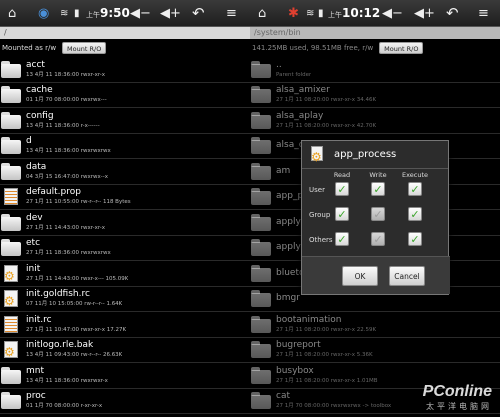  I want to click on file-name: am, so click(283, 170).